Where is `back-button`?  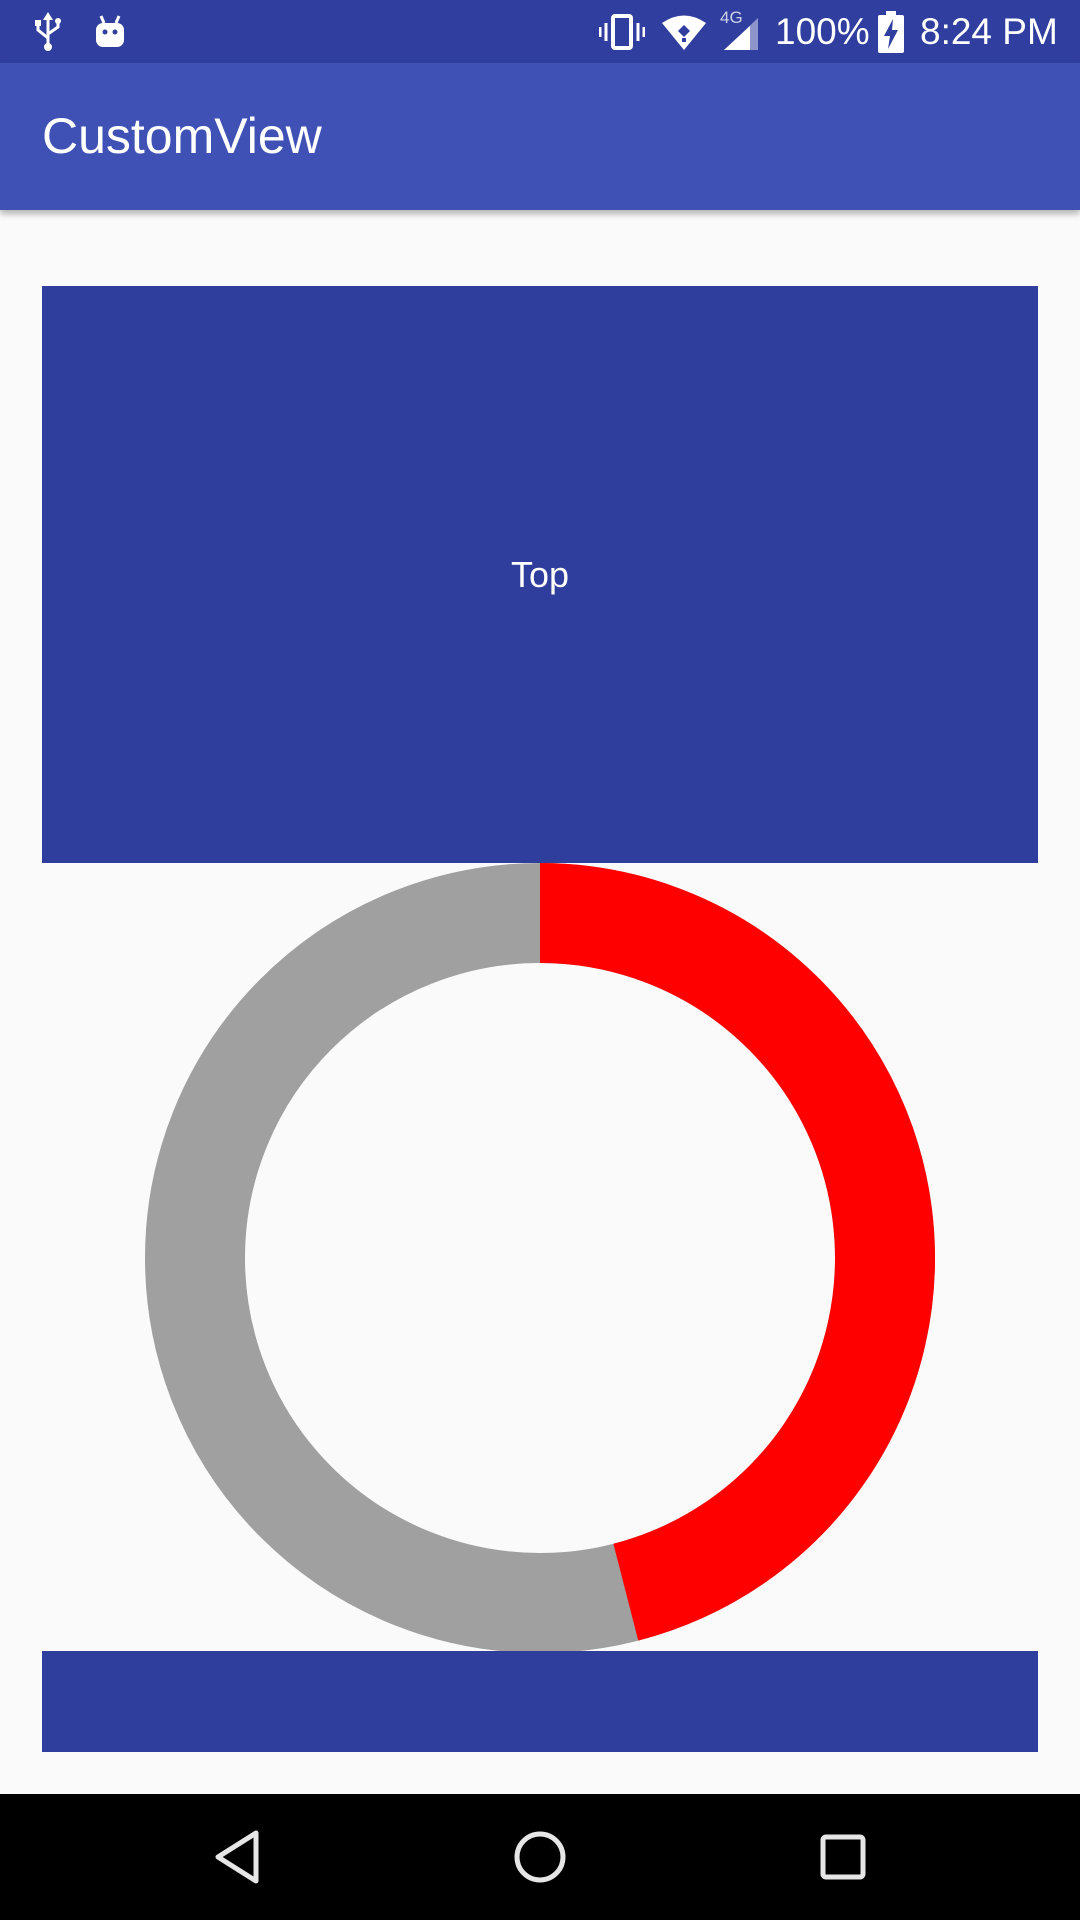
back-button is located at coordinates (237, 1857).